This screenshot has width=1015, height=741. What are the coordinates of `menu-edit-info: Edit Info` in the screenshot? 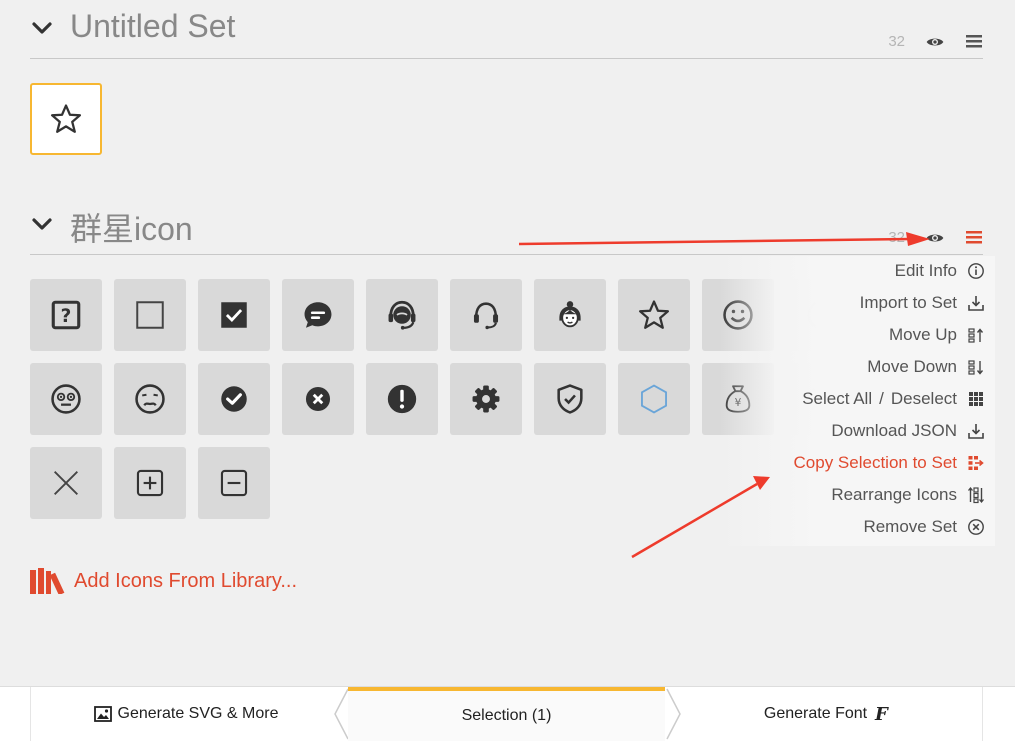 It's located at (940, 271).